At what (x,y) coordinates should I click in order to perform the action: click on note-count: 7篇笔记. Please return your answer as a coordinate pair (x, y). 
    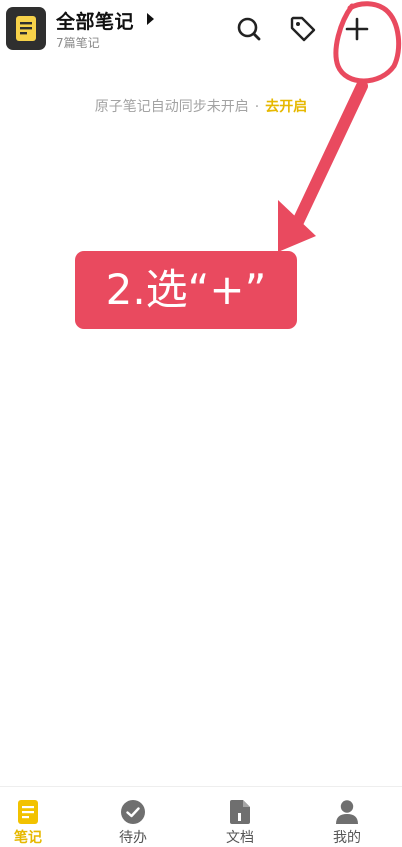
    Looking at the image, I should click on (78, 43).